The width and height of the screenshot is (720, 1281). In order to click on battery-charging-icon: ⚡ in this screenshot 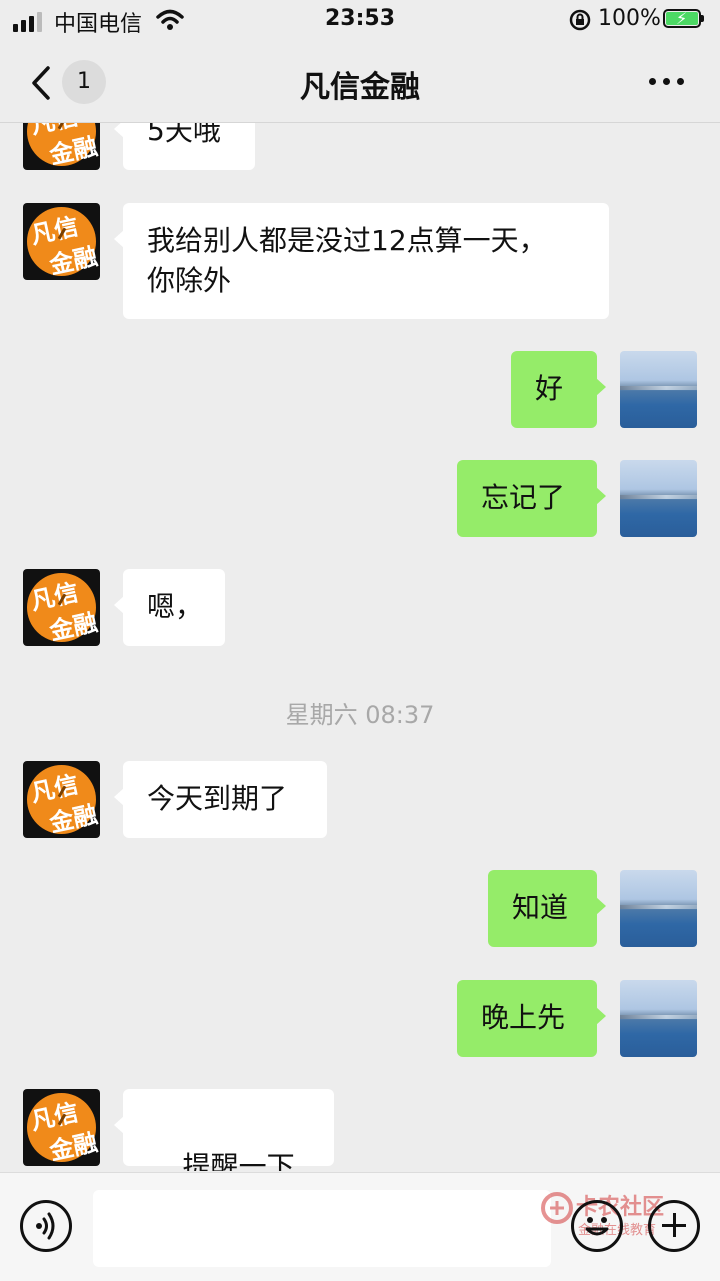, I will do `click(682, 18)`.